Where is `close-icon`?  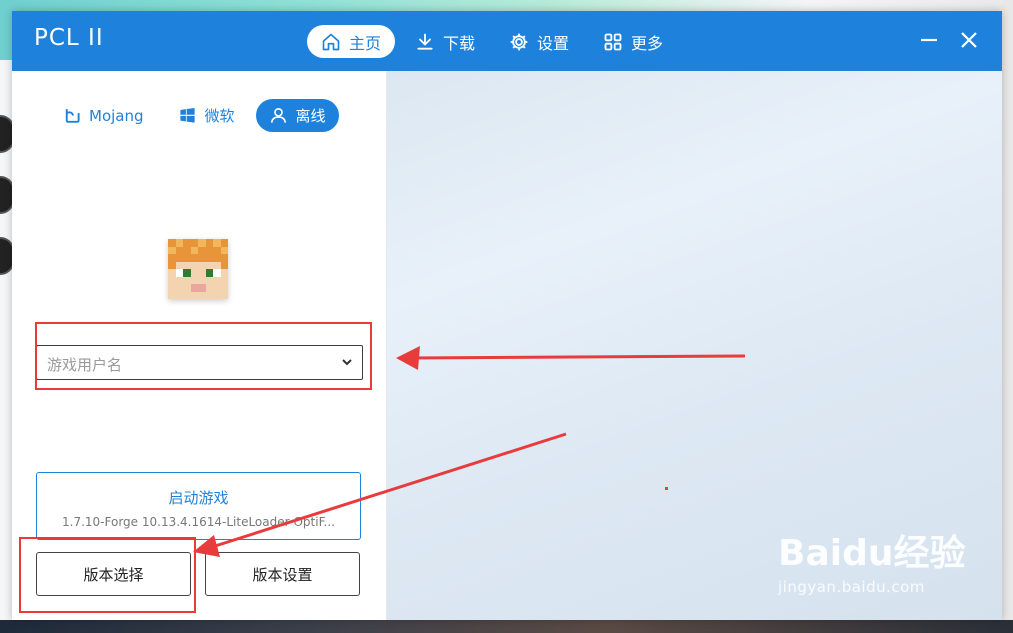
close-icon is located at coordinates (969, 40).